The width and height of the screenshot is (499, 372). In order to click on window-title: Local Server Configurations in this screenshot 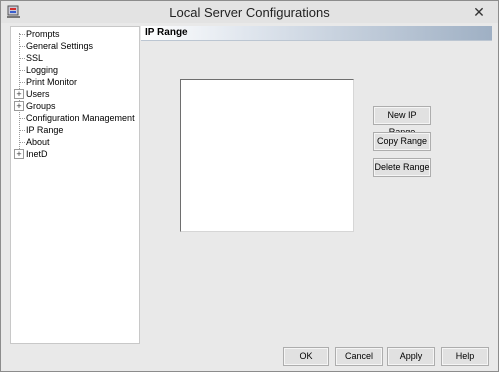, I will do `click(249, 12)`.